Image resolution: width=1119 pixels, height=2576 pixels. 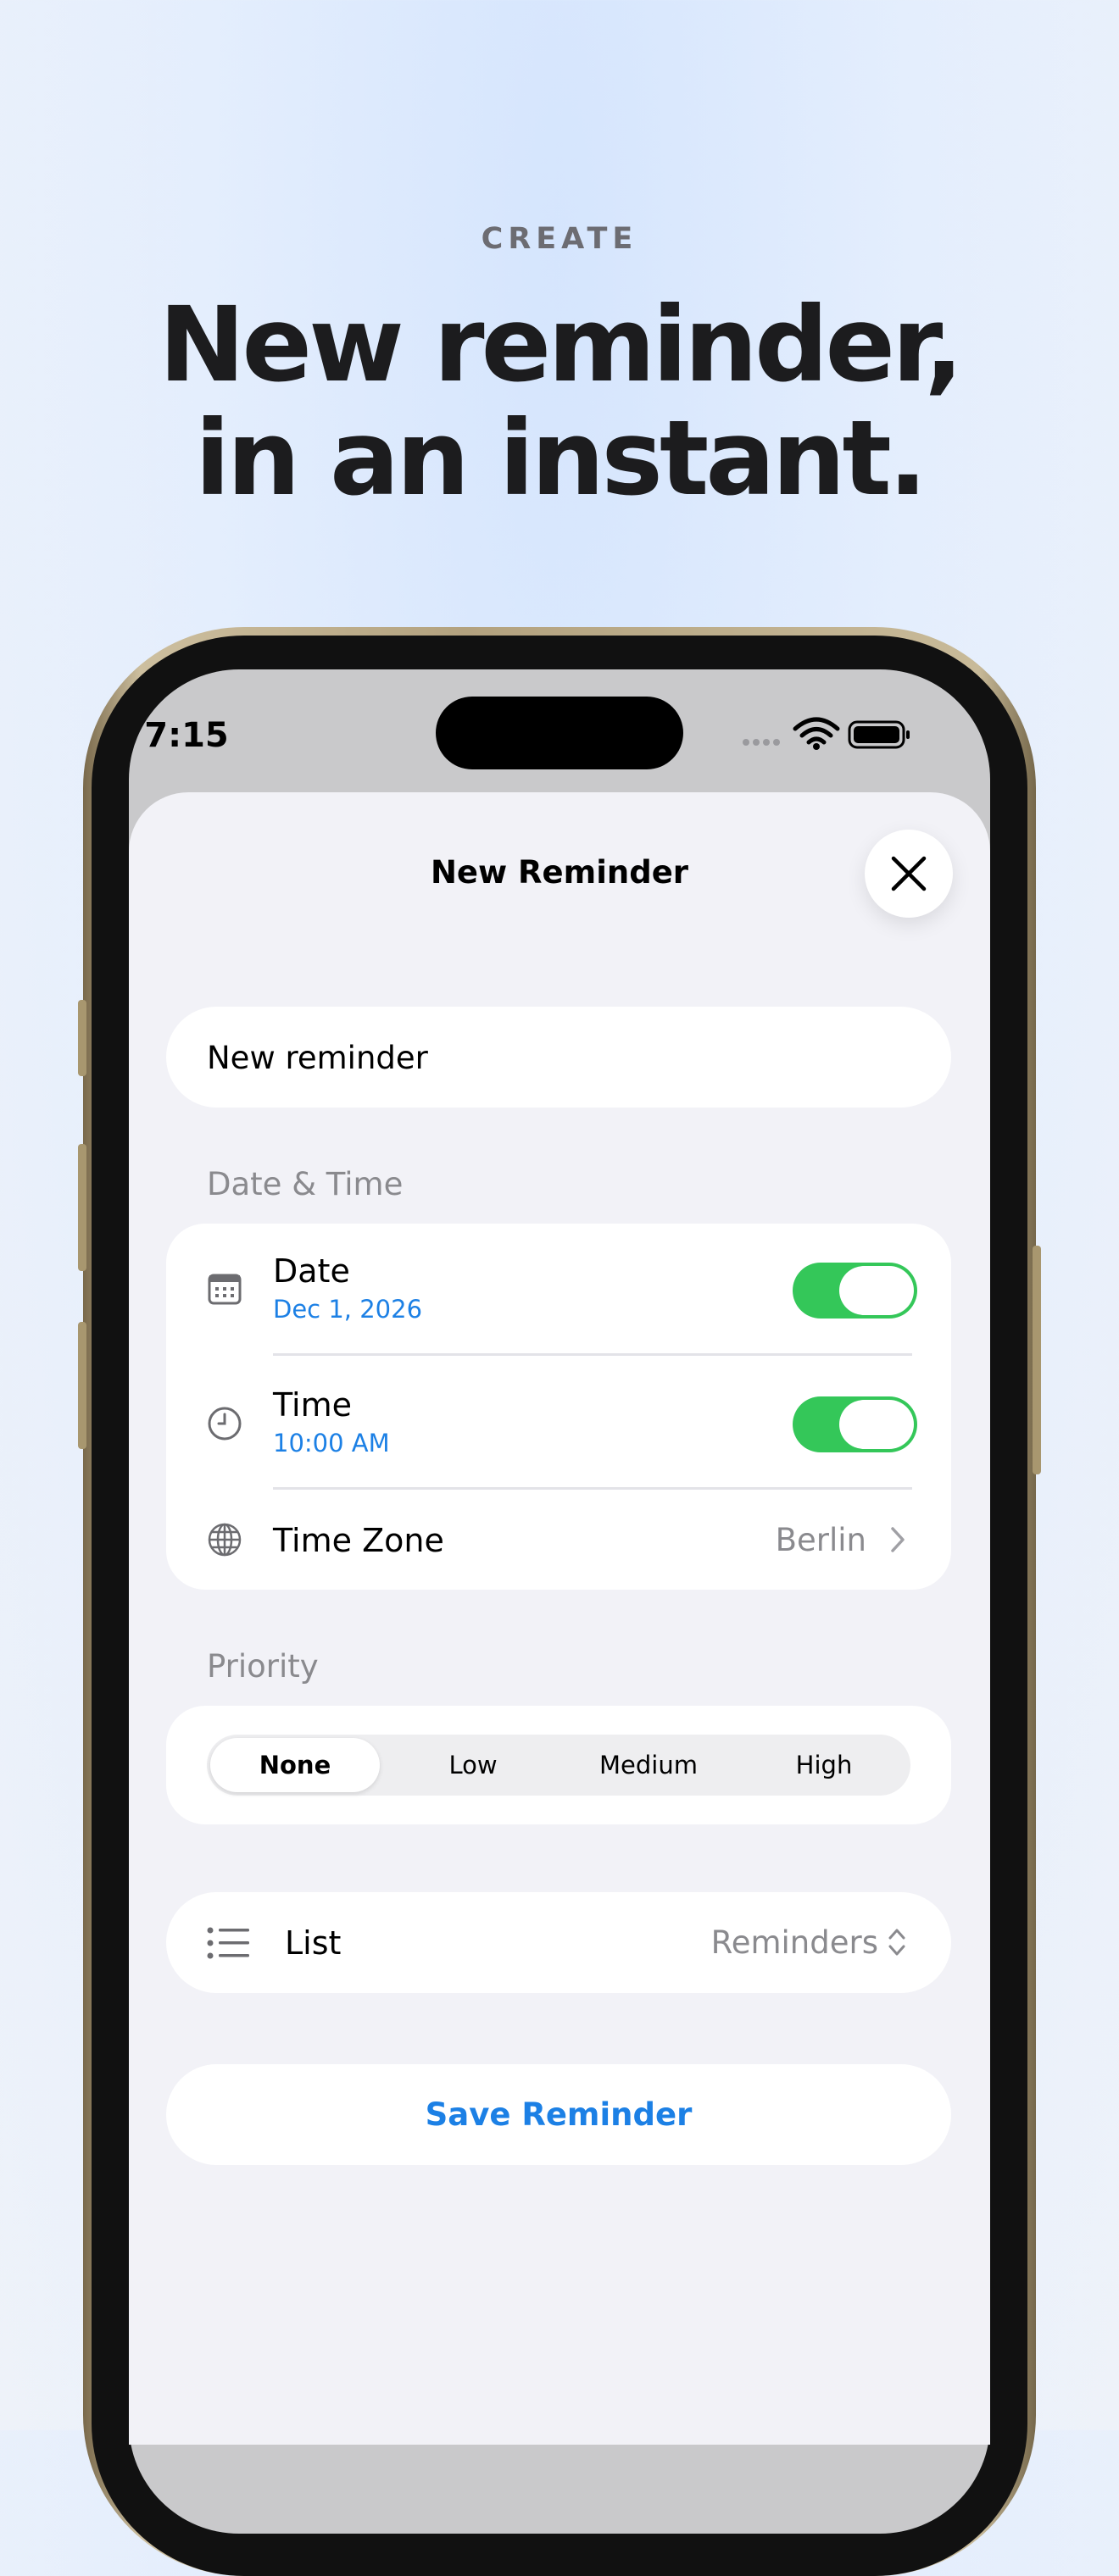 I want to click on time-zone-value: Berlin, so click(x=820, y=1540).